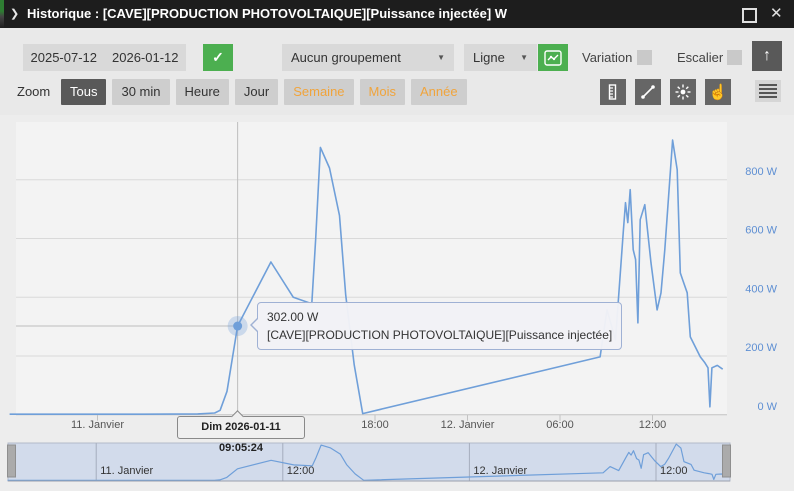  I want to click on hand-icon: ☝, so click(718, 92).